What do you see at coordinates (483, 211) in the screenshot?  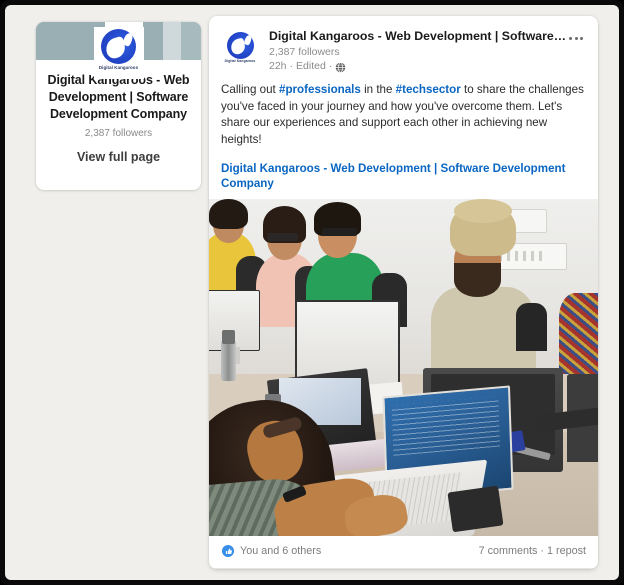 I see `photo-person-turban` at bounding box center [483, 211].